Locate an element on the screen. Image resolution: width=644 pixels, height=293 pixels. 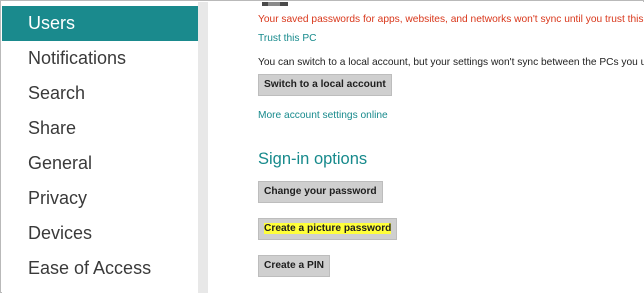
sidebar-item-general: General is located at coordinates (100, 163).